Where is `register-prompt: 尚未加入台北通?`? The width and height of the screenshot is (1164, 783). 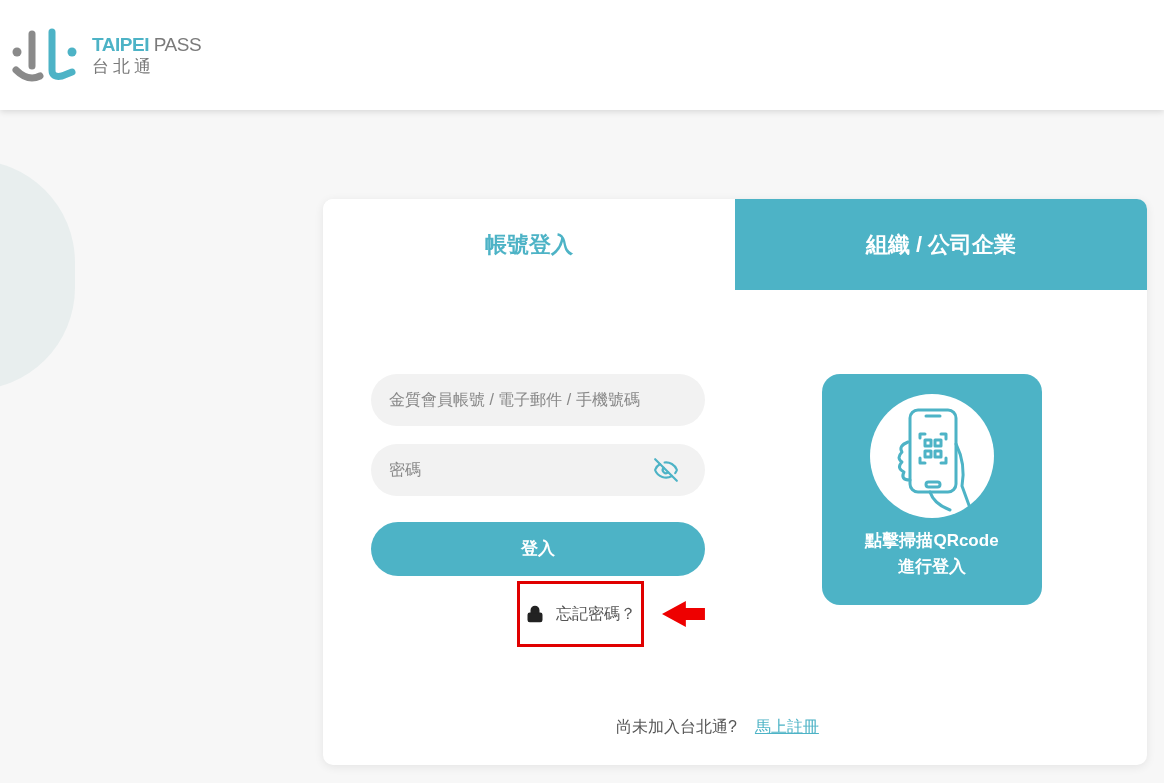
register-prompt: 尚未加入台北通? is located at coordinates (676, 727).